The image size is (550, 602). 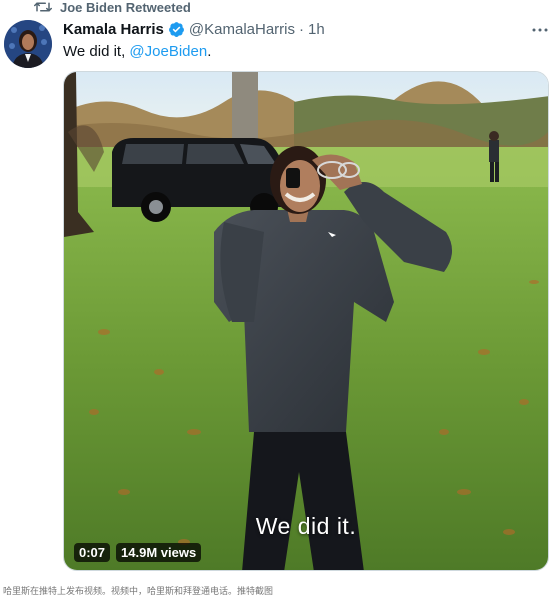 I want to click on tweet-text-prefix: We did it,, so click(x=96, y=51).